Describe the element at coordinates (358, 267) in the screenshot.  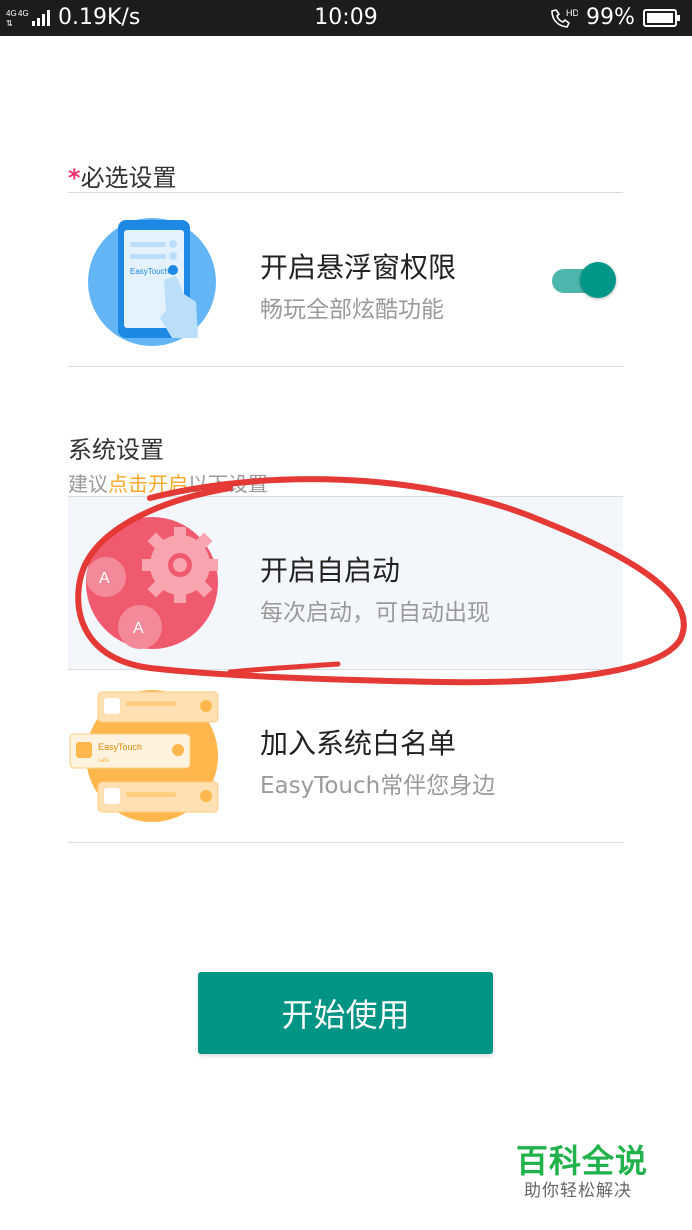
I see `row-title: 开启悬浮窗权限` at that location.